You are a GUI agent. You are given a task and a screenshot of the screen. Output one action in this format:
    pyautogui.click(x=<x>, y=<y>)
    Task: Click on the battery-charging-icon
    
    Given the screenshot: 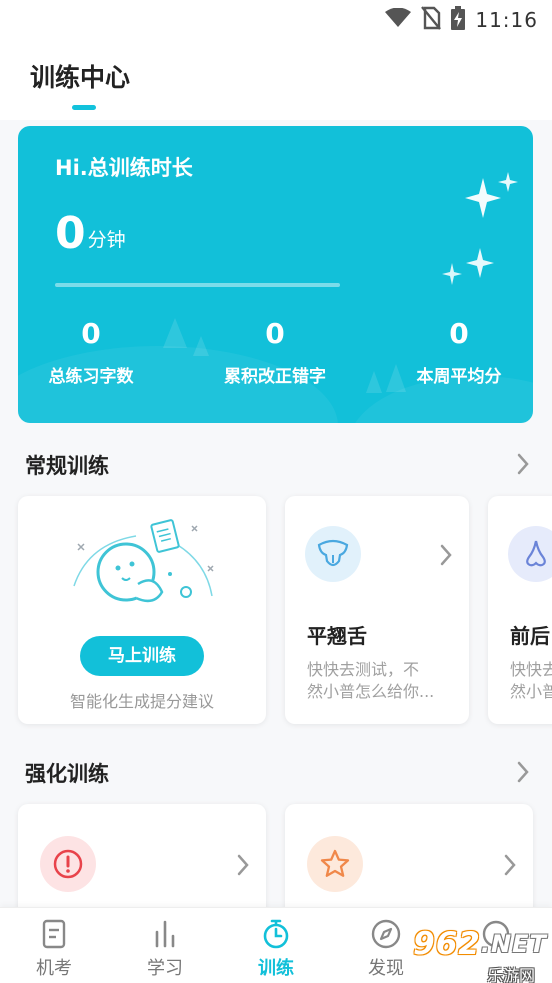 What is the action you would take?
    pyautogui.click(x=458, y=20)
    